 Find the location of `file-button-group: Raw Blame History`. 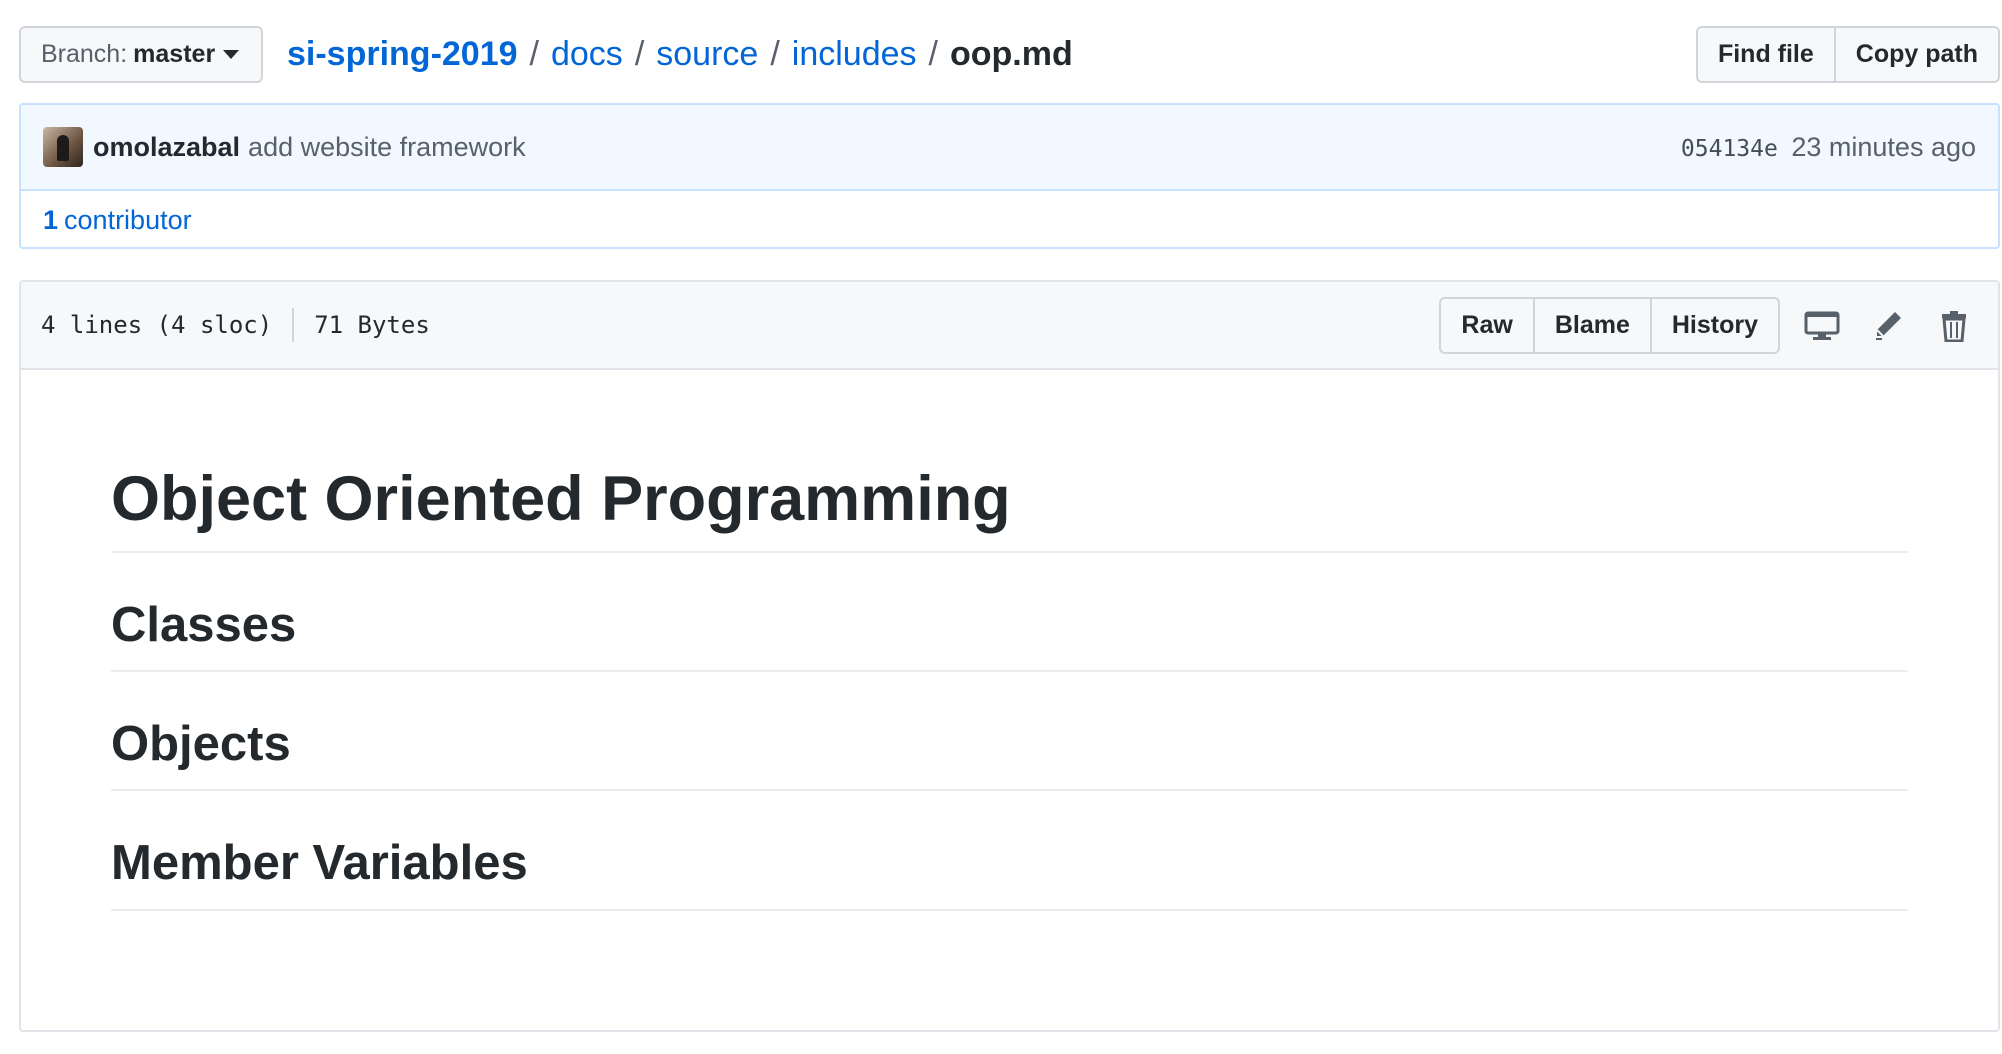

file-button-group: Raw Blame History is located at coordinates (1609, 325).